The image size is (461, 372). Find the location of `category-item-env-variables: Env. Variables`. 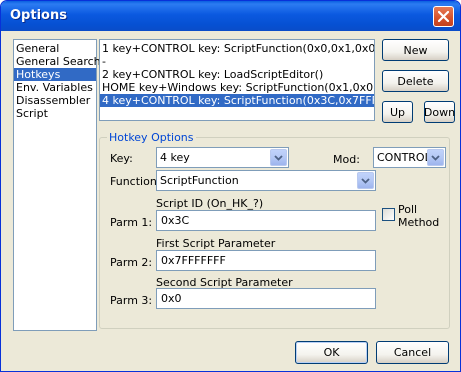

category-item-env-variables: Env. Variables is located at coordinates (55, 87).